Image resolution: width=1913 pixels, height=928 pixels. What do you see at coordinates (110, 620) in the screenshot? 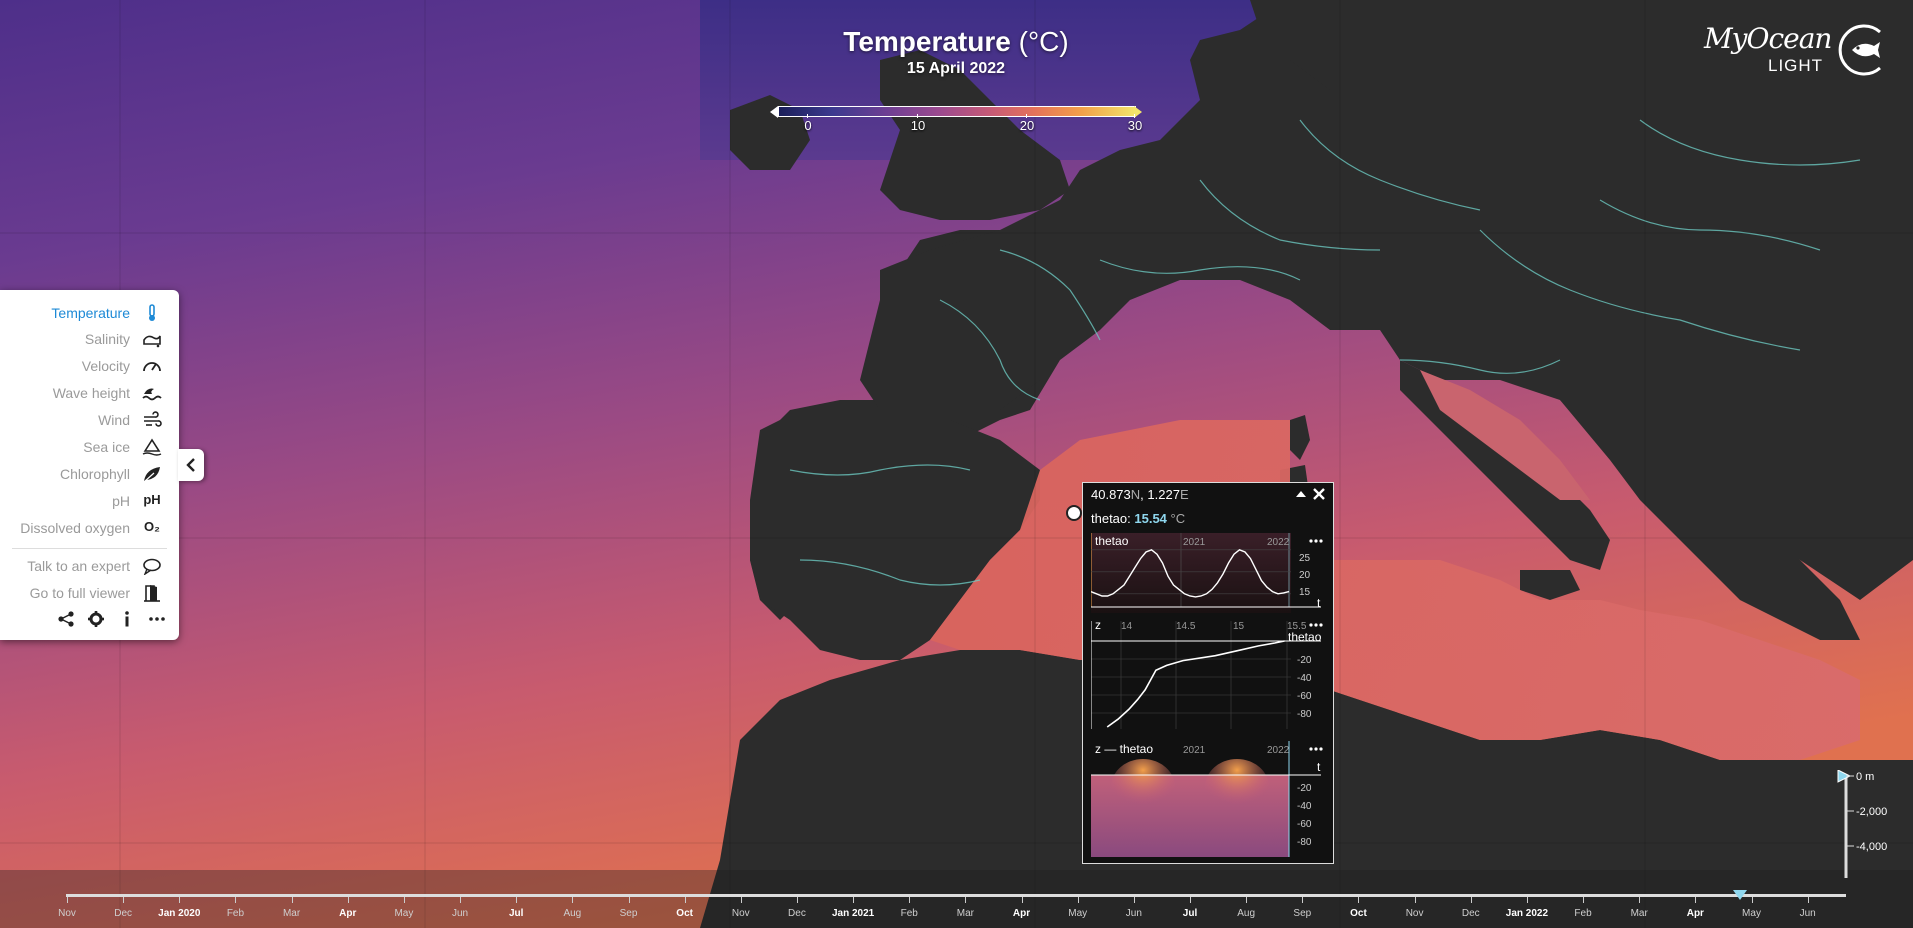
I see `menu-toolbar` at bounding box center [110, 620].